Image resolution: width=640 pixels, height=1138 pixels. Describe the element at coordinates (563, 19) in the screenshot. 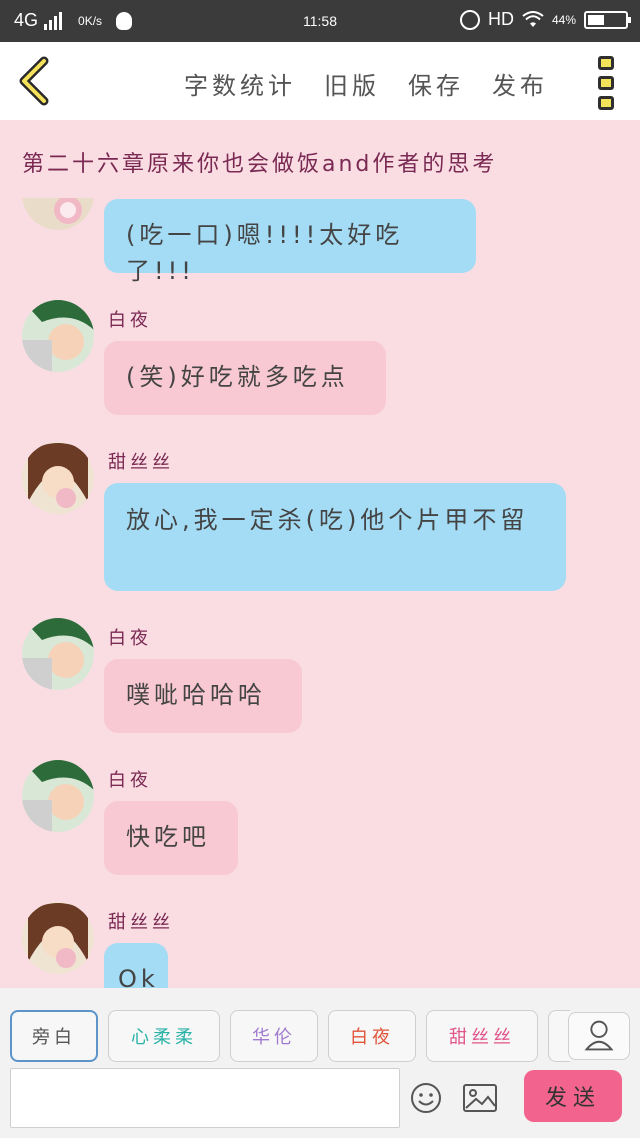

I see `battery-percent: 44%` at that location.